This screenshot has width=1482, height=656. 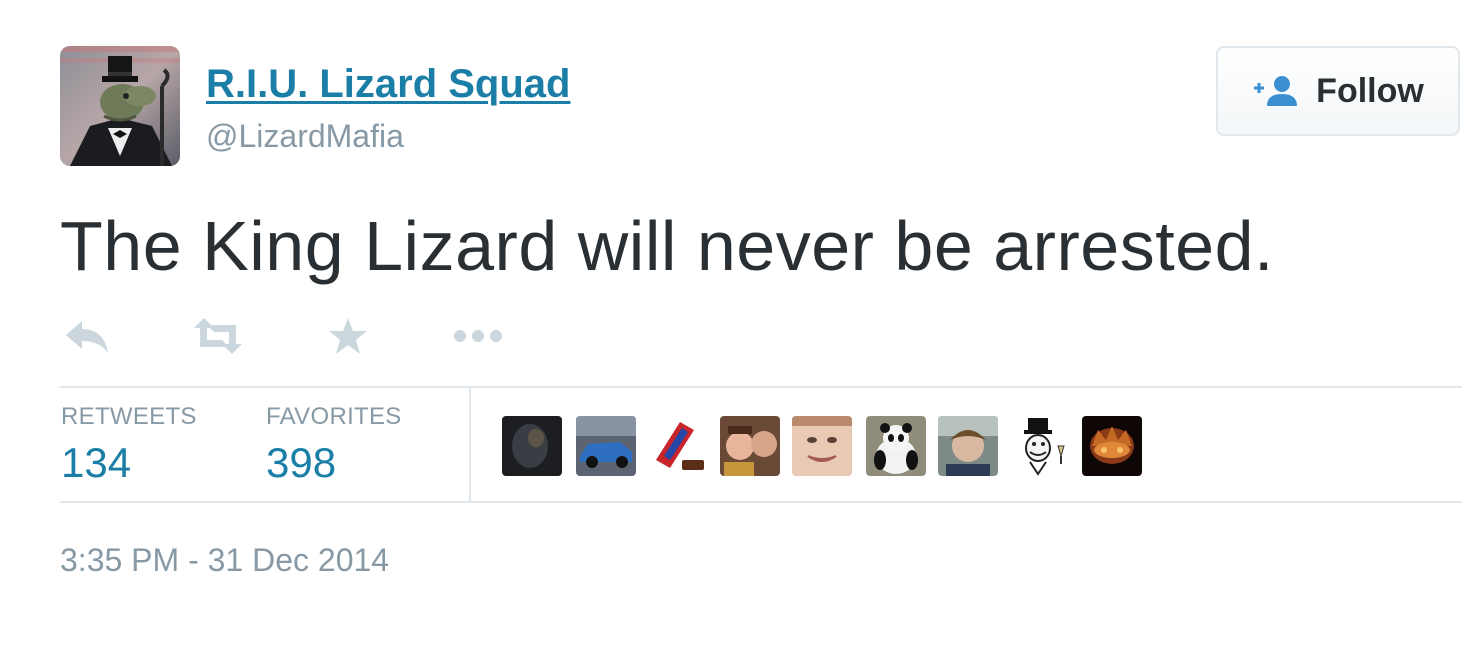 I want to click on dark-scene-avatar, so click(x=532, y=446).